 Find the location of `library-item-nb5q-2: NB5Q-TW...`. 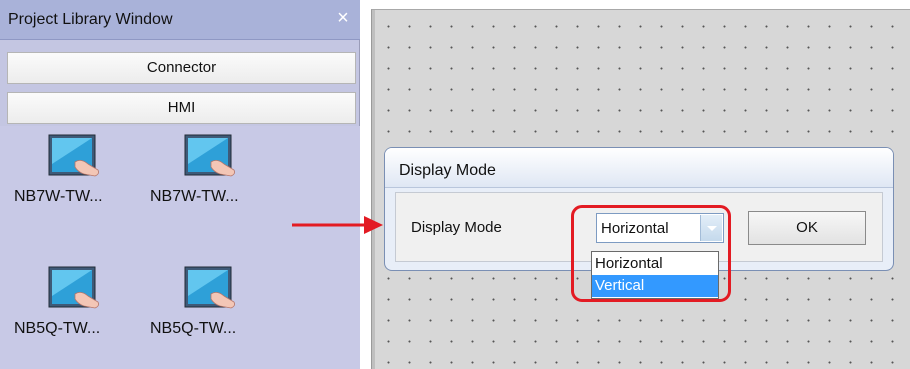

library-item-nb5q-2: NB5Q-TW... is located at coordinates (215, 310).